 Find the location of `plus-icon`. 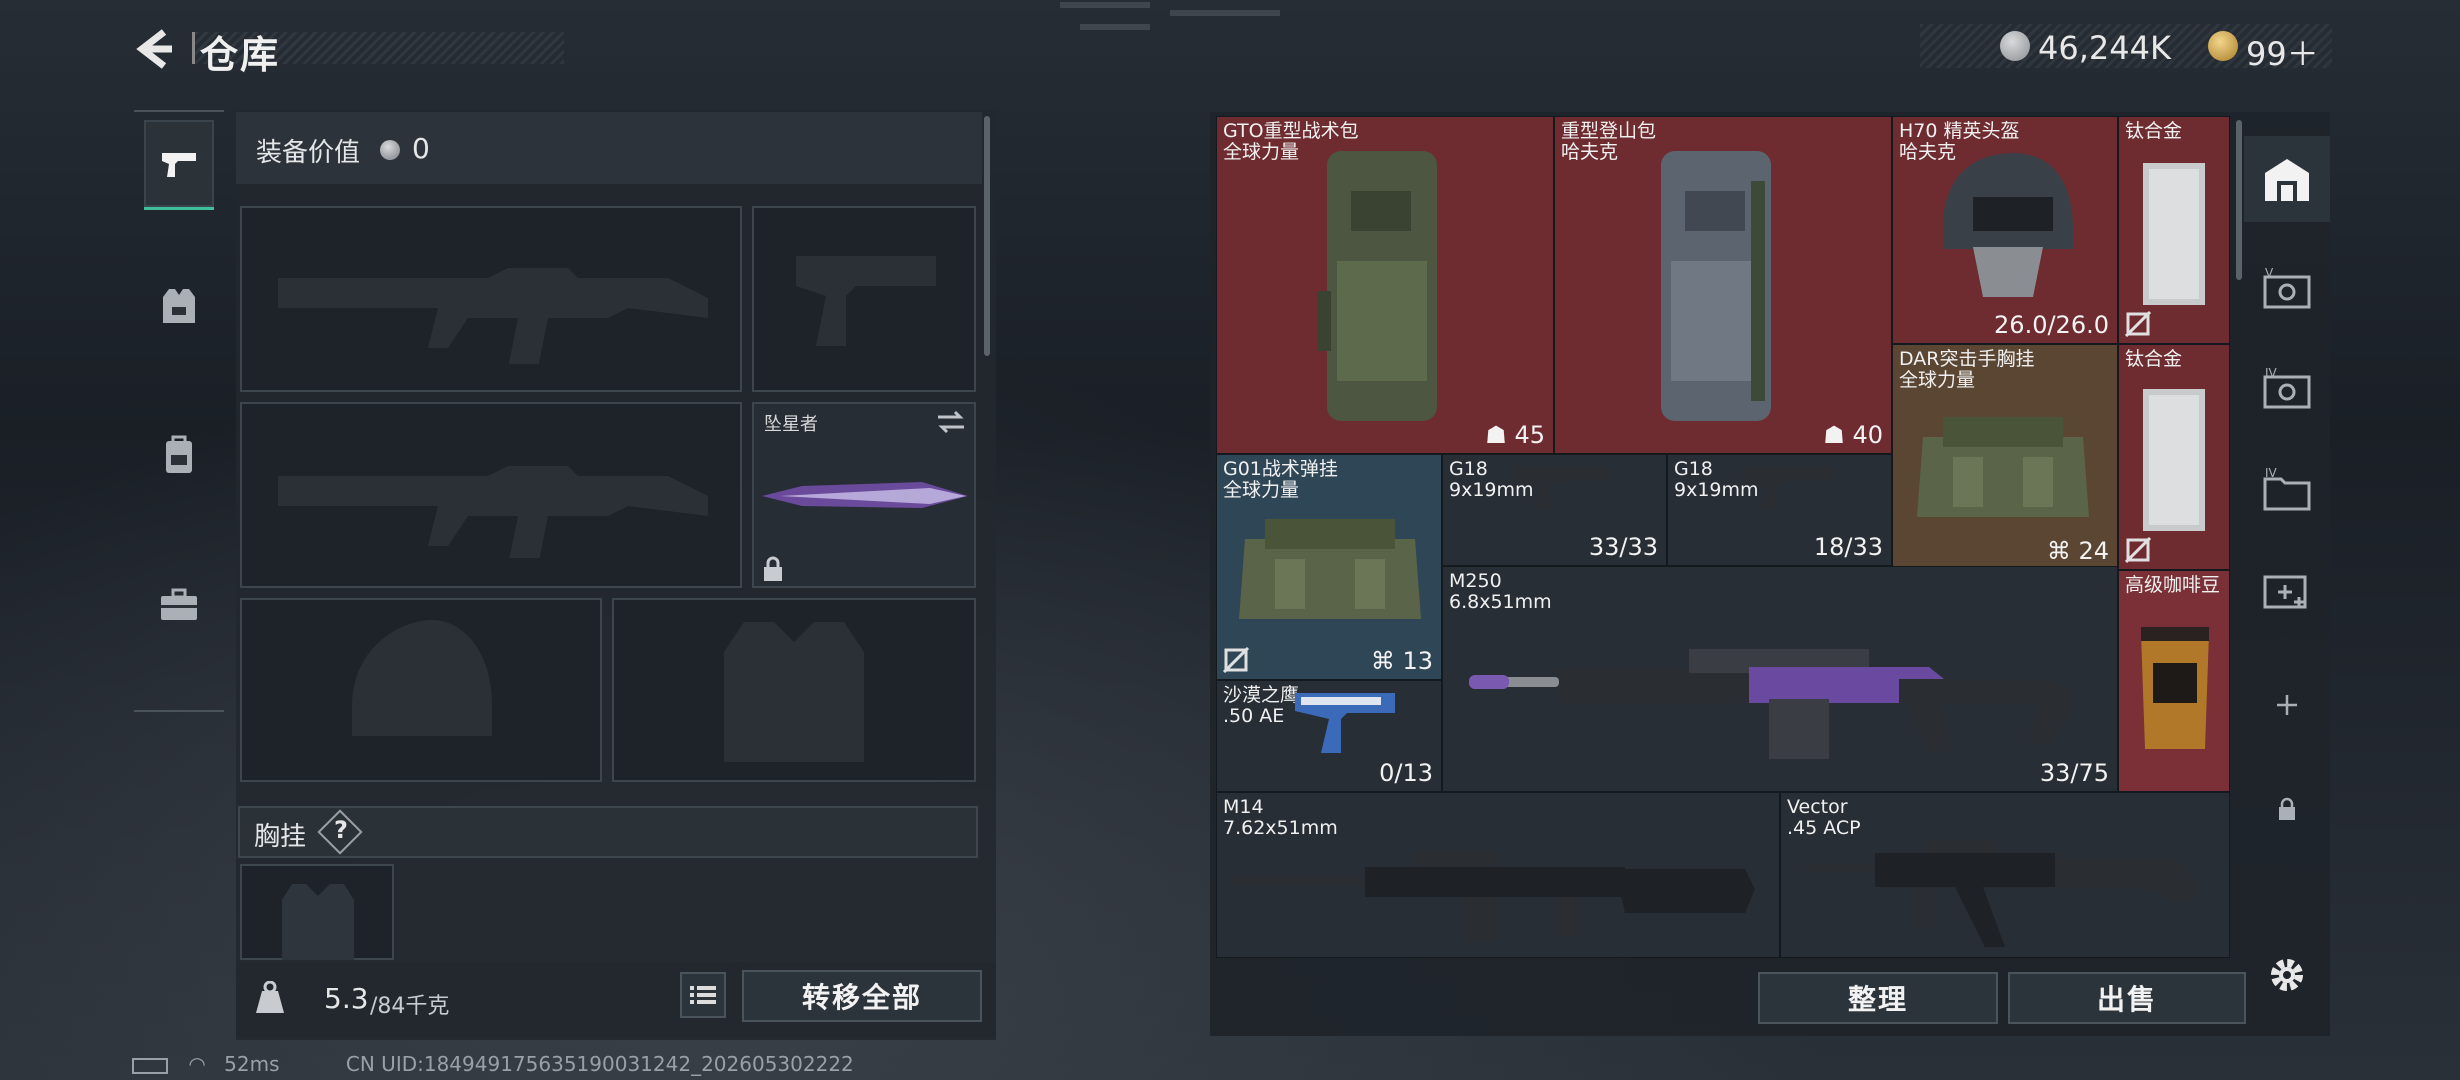

plus-icon is located at coordinates (2287, 705).